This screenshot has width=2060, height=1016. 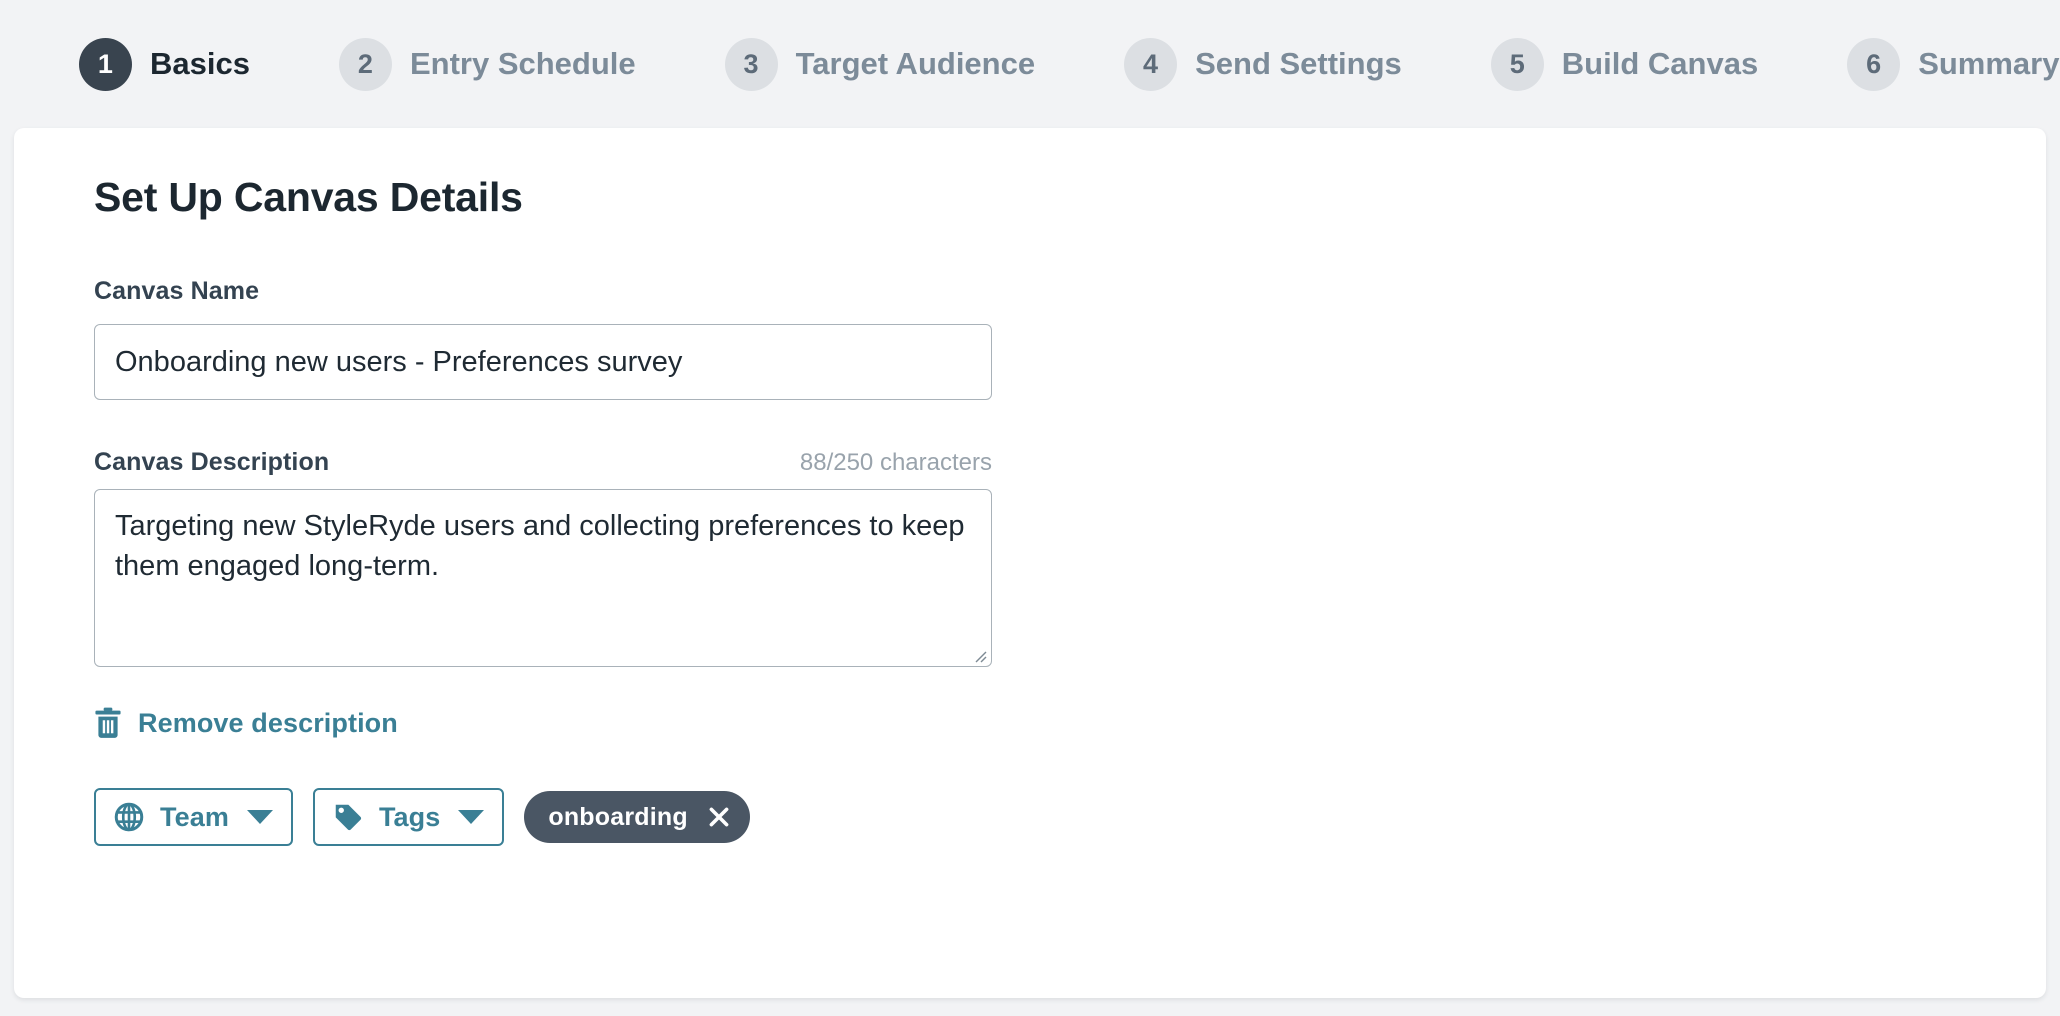 What do you see at coordinates (200, 63) in the screenshot?
I see `step-1-label: Basics` at bounding box center [200, 63].